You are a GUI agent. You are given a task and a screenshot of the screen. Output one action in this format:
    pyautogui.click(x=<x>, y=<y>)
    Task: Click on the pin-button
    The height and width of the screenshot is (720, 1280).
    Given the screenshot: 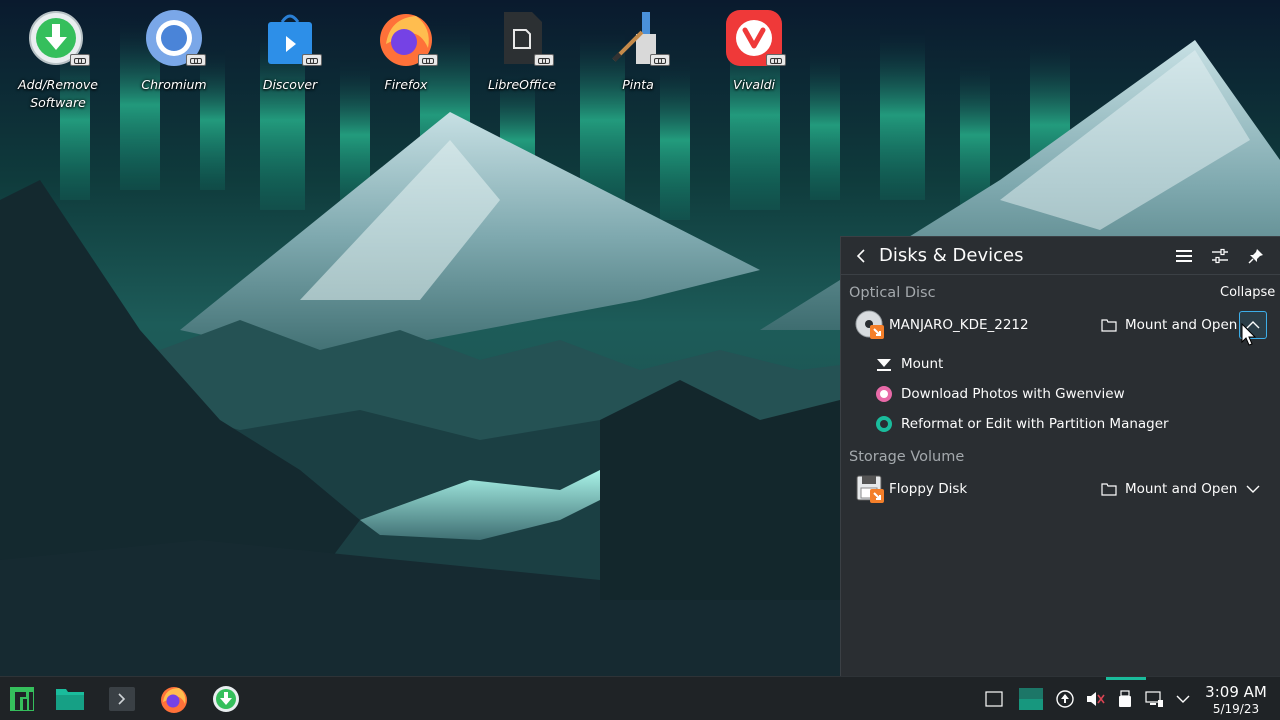 What is the action you would take?
    pyautogui.click(x=1256, y=256)
    